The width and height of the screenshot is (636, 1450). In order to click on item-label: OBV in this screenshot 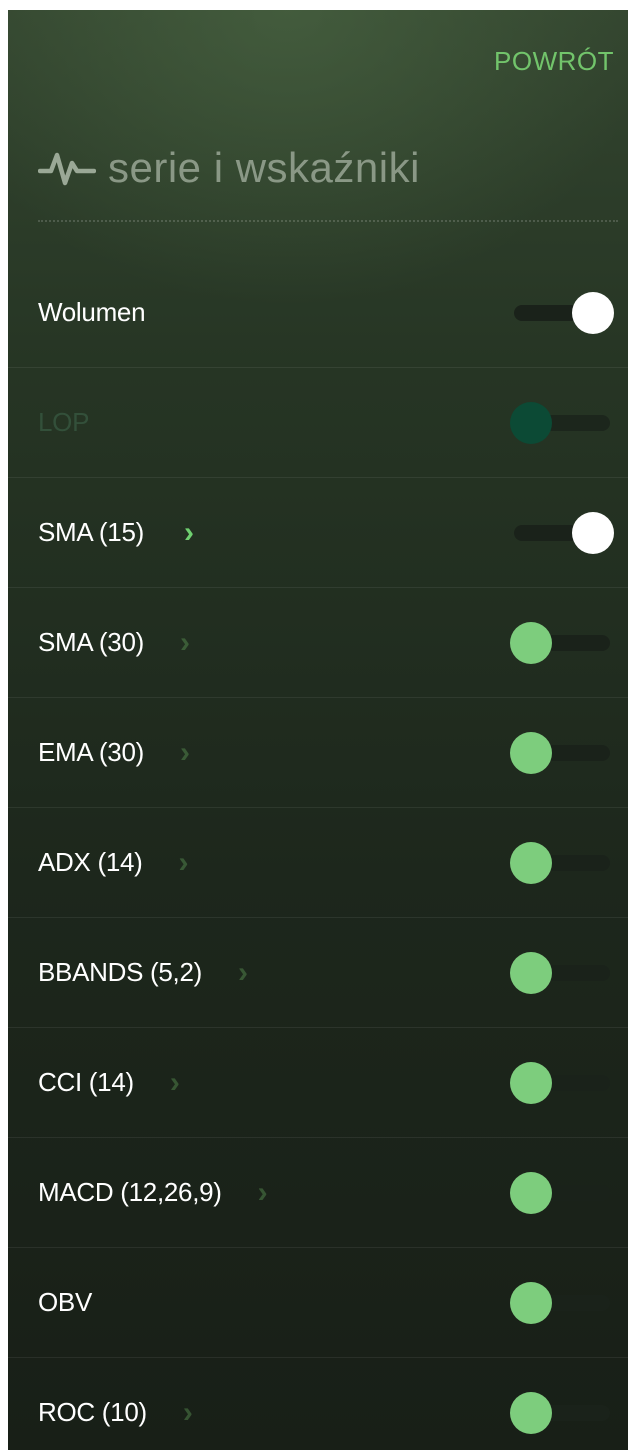, I will do `click(65, 1302)`.